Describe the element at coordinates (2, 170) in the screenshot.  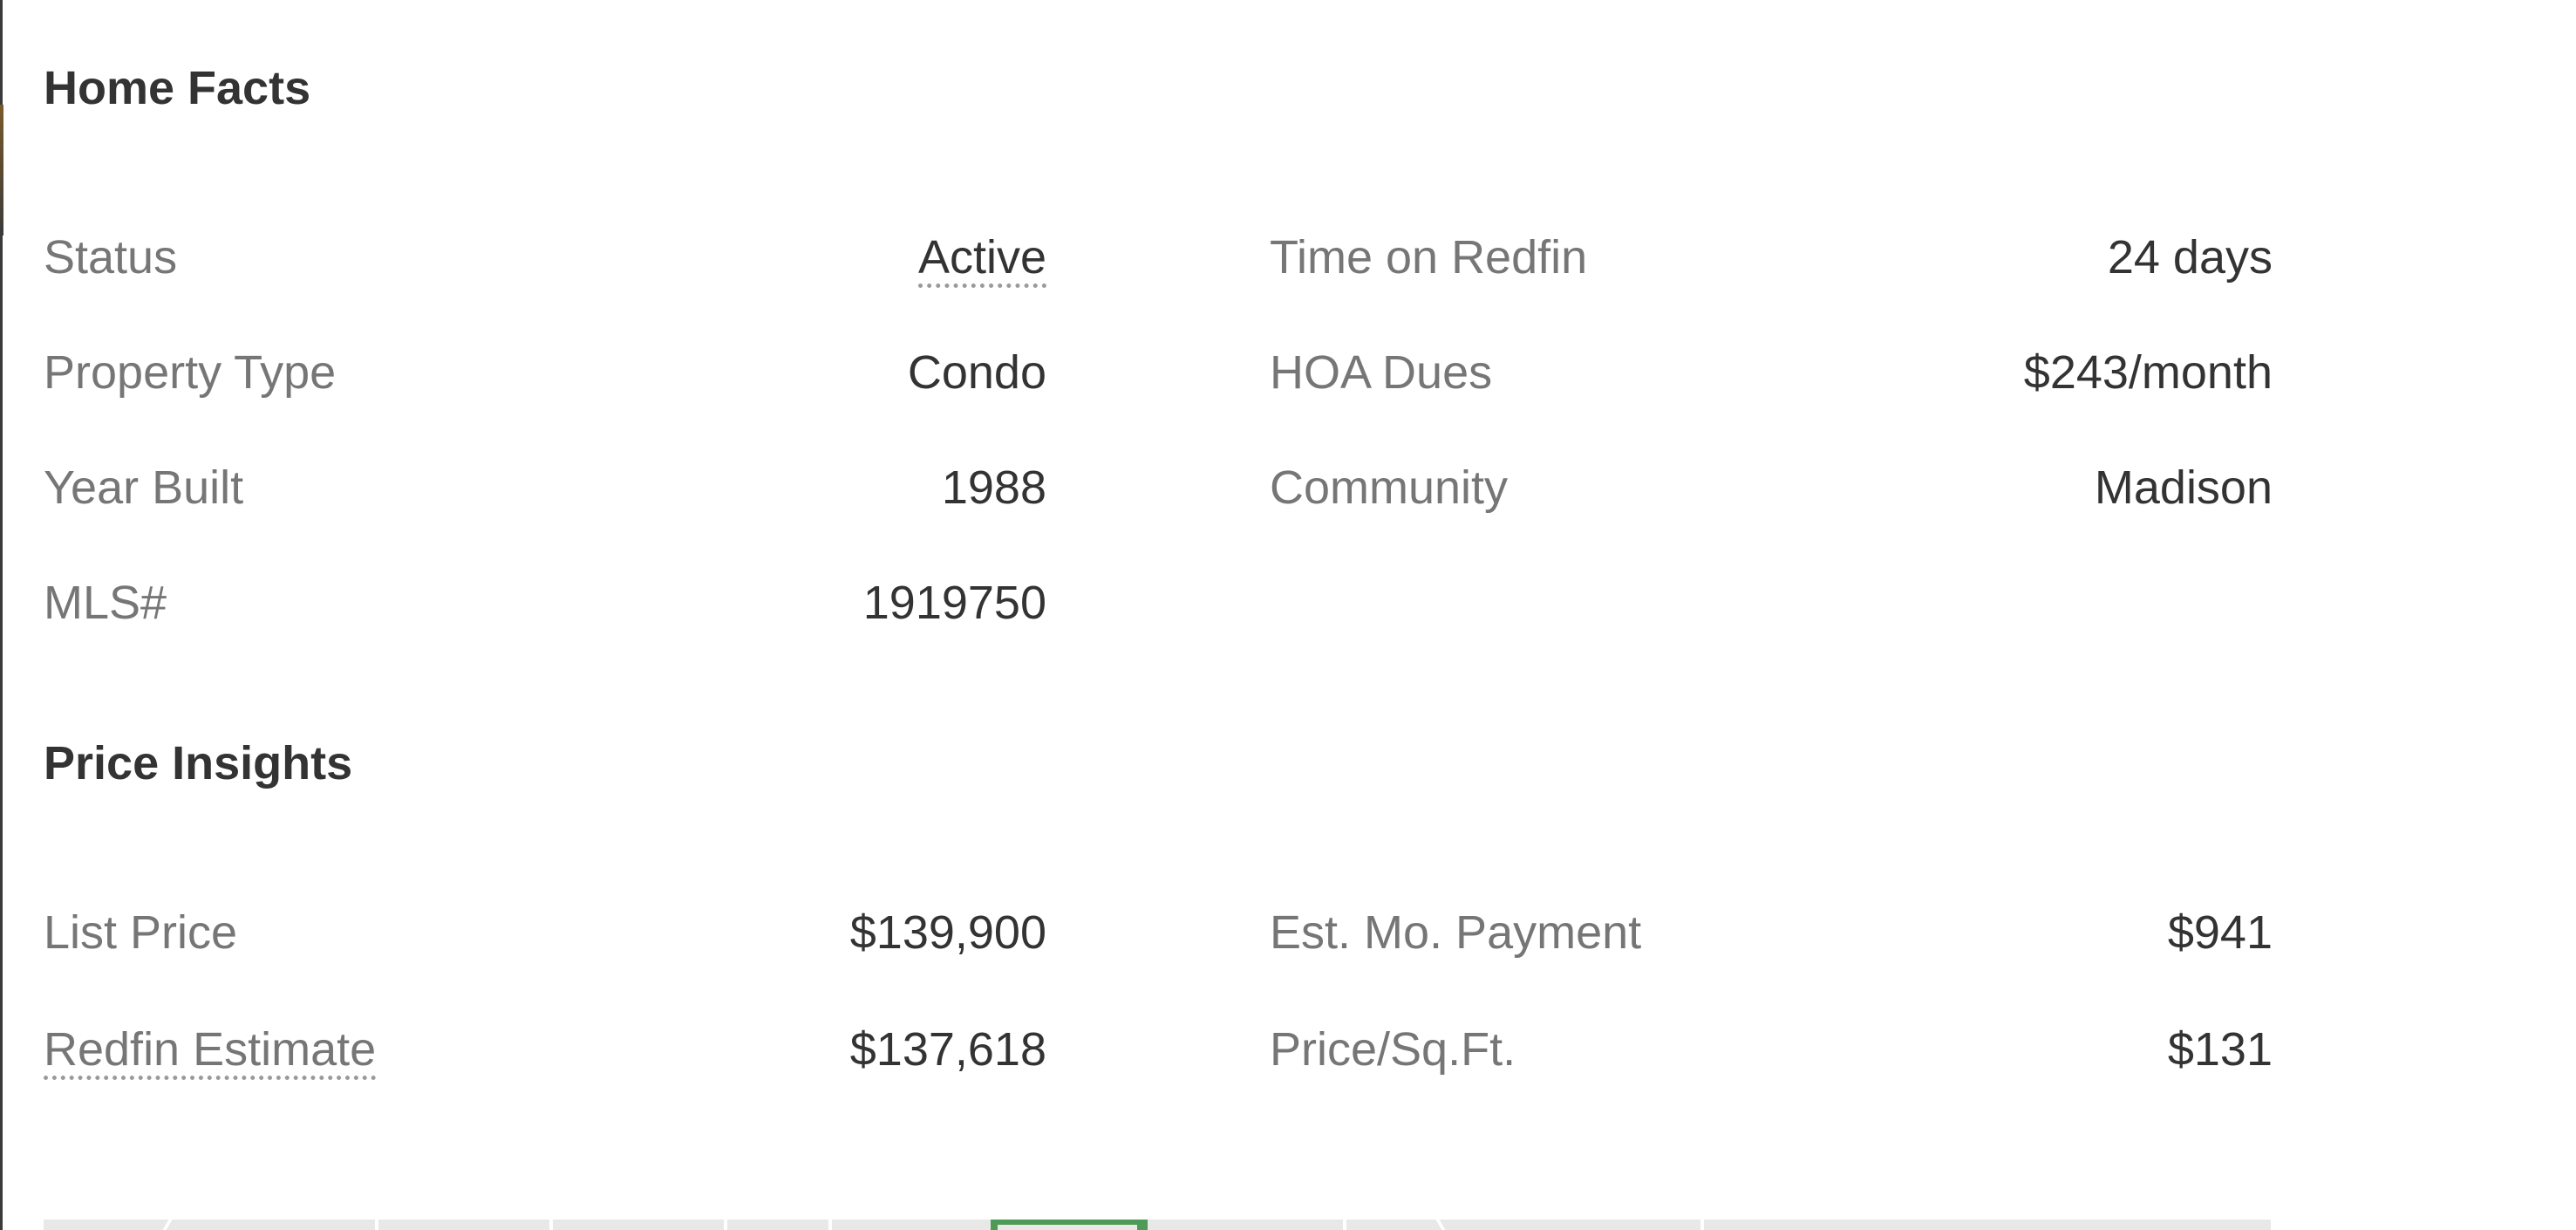
I see `window-left-border-accent` at that location.